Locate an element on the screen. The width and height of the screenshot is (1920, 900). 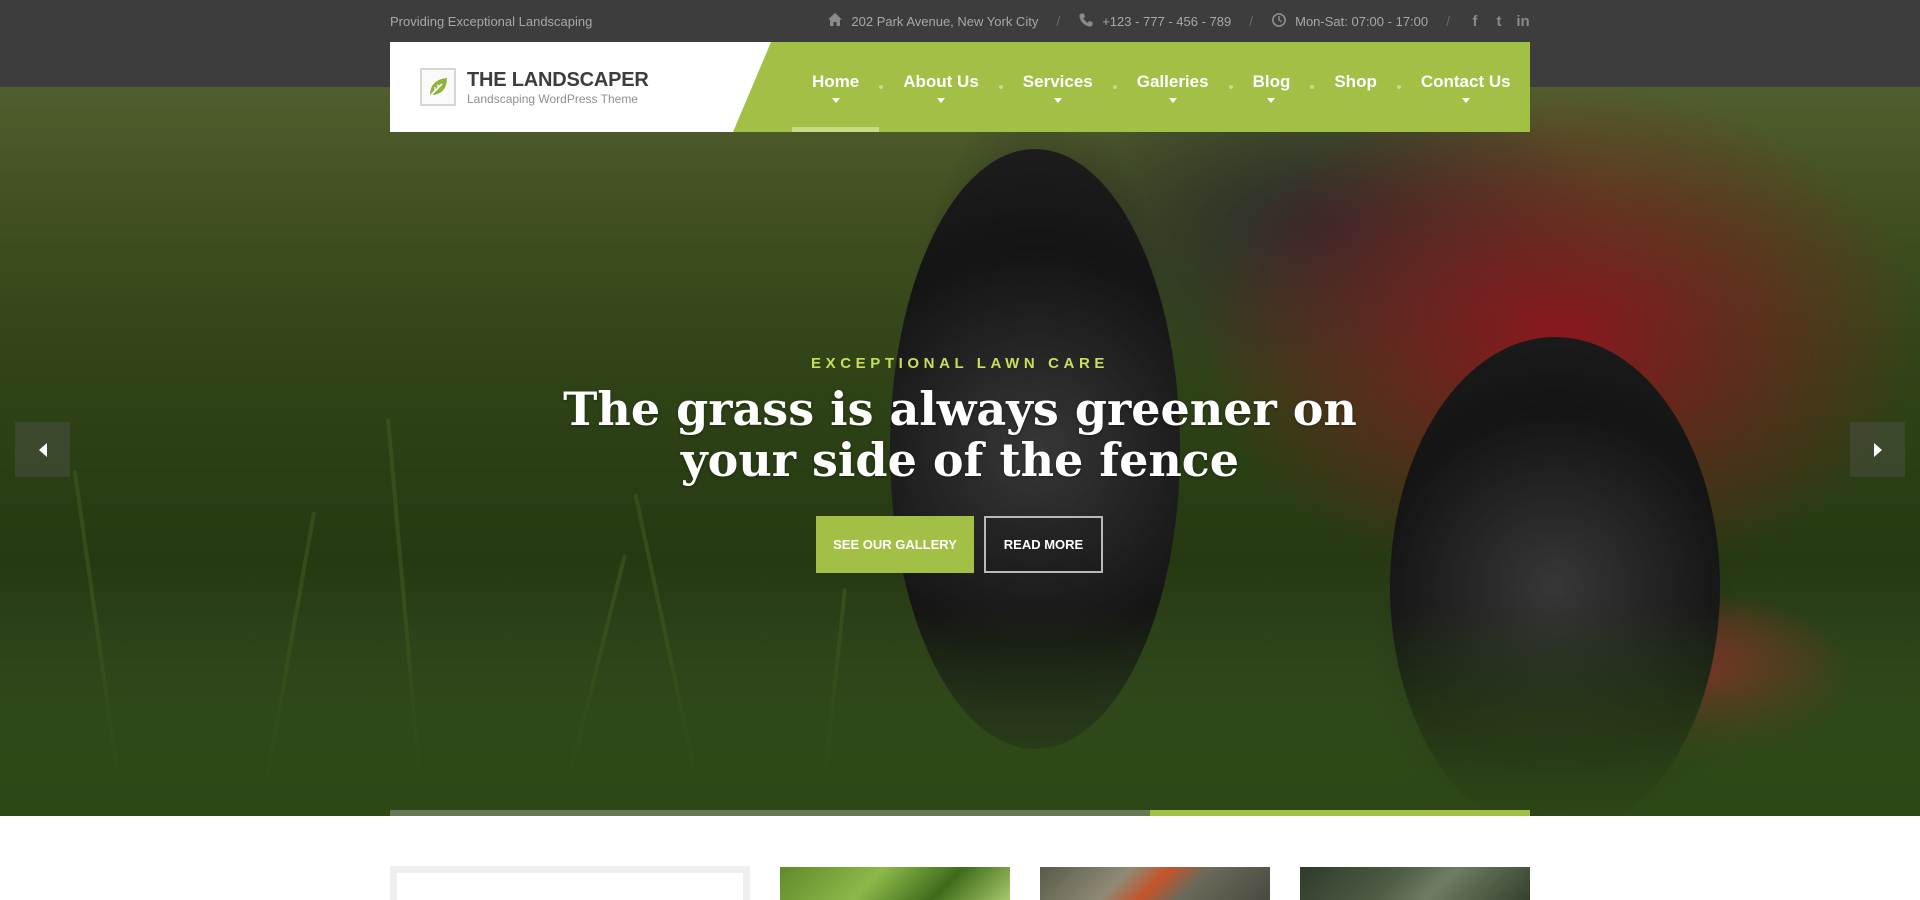
nav-item-galleries: Galleries is located at coordinates (1173, 87).